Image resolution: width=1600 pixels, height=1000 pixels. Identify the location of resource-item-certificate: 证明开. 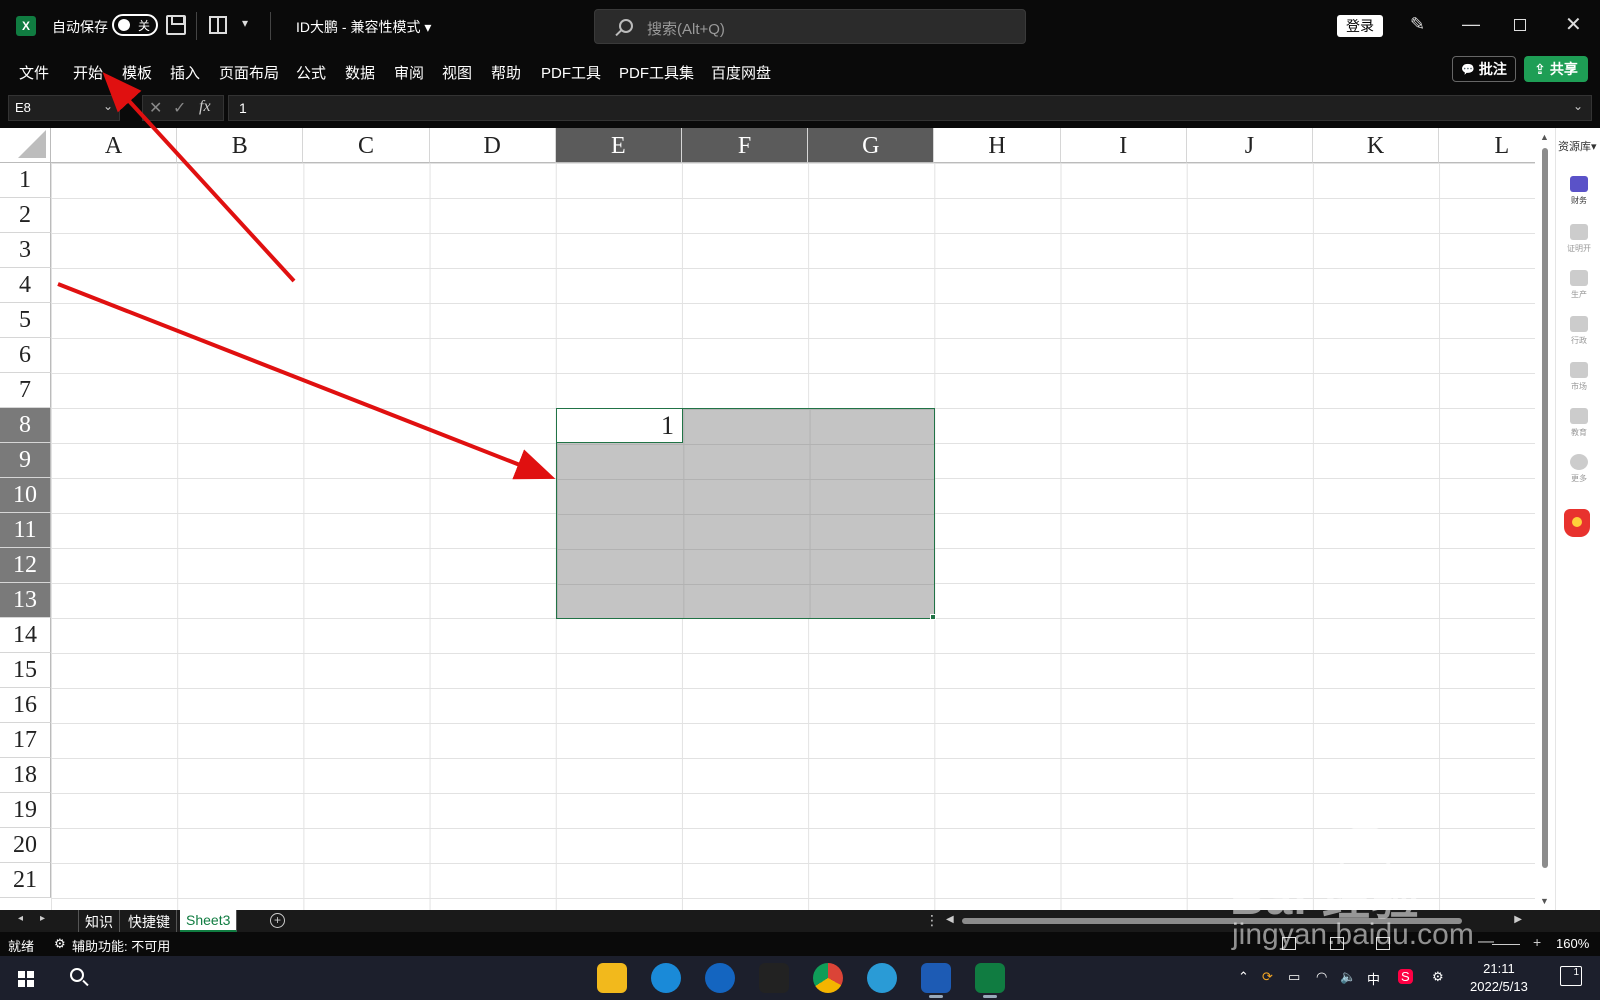
(1579, 239).